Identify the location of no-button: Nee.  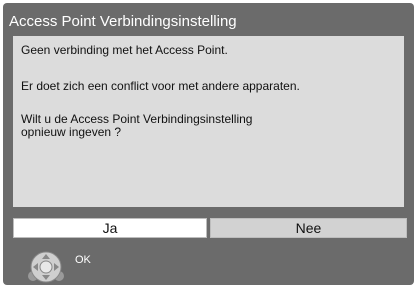
(308, 228).